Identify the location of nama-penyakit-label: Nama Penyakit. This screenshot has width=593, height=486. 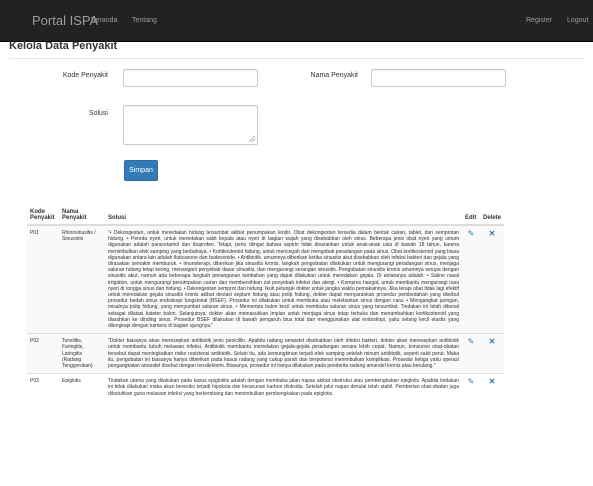
(334, 75).